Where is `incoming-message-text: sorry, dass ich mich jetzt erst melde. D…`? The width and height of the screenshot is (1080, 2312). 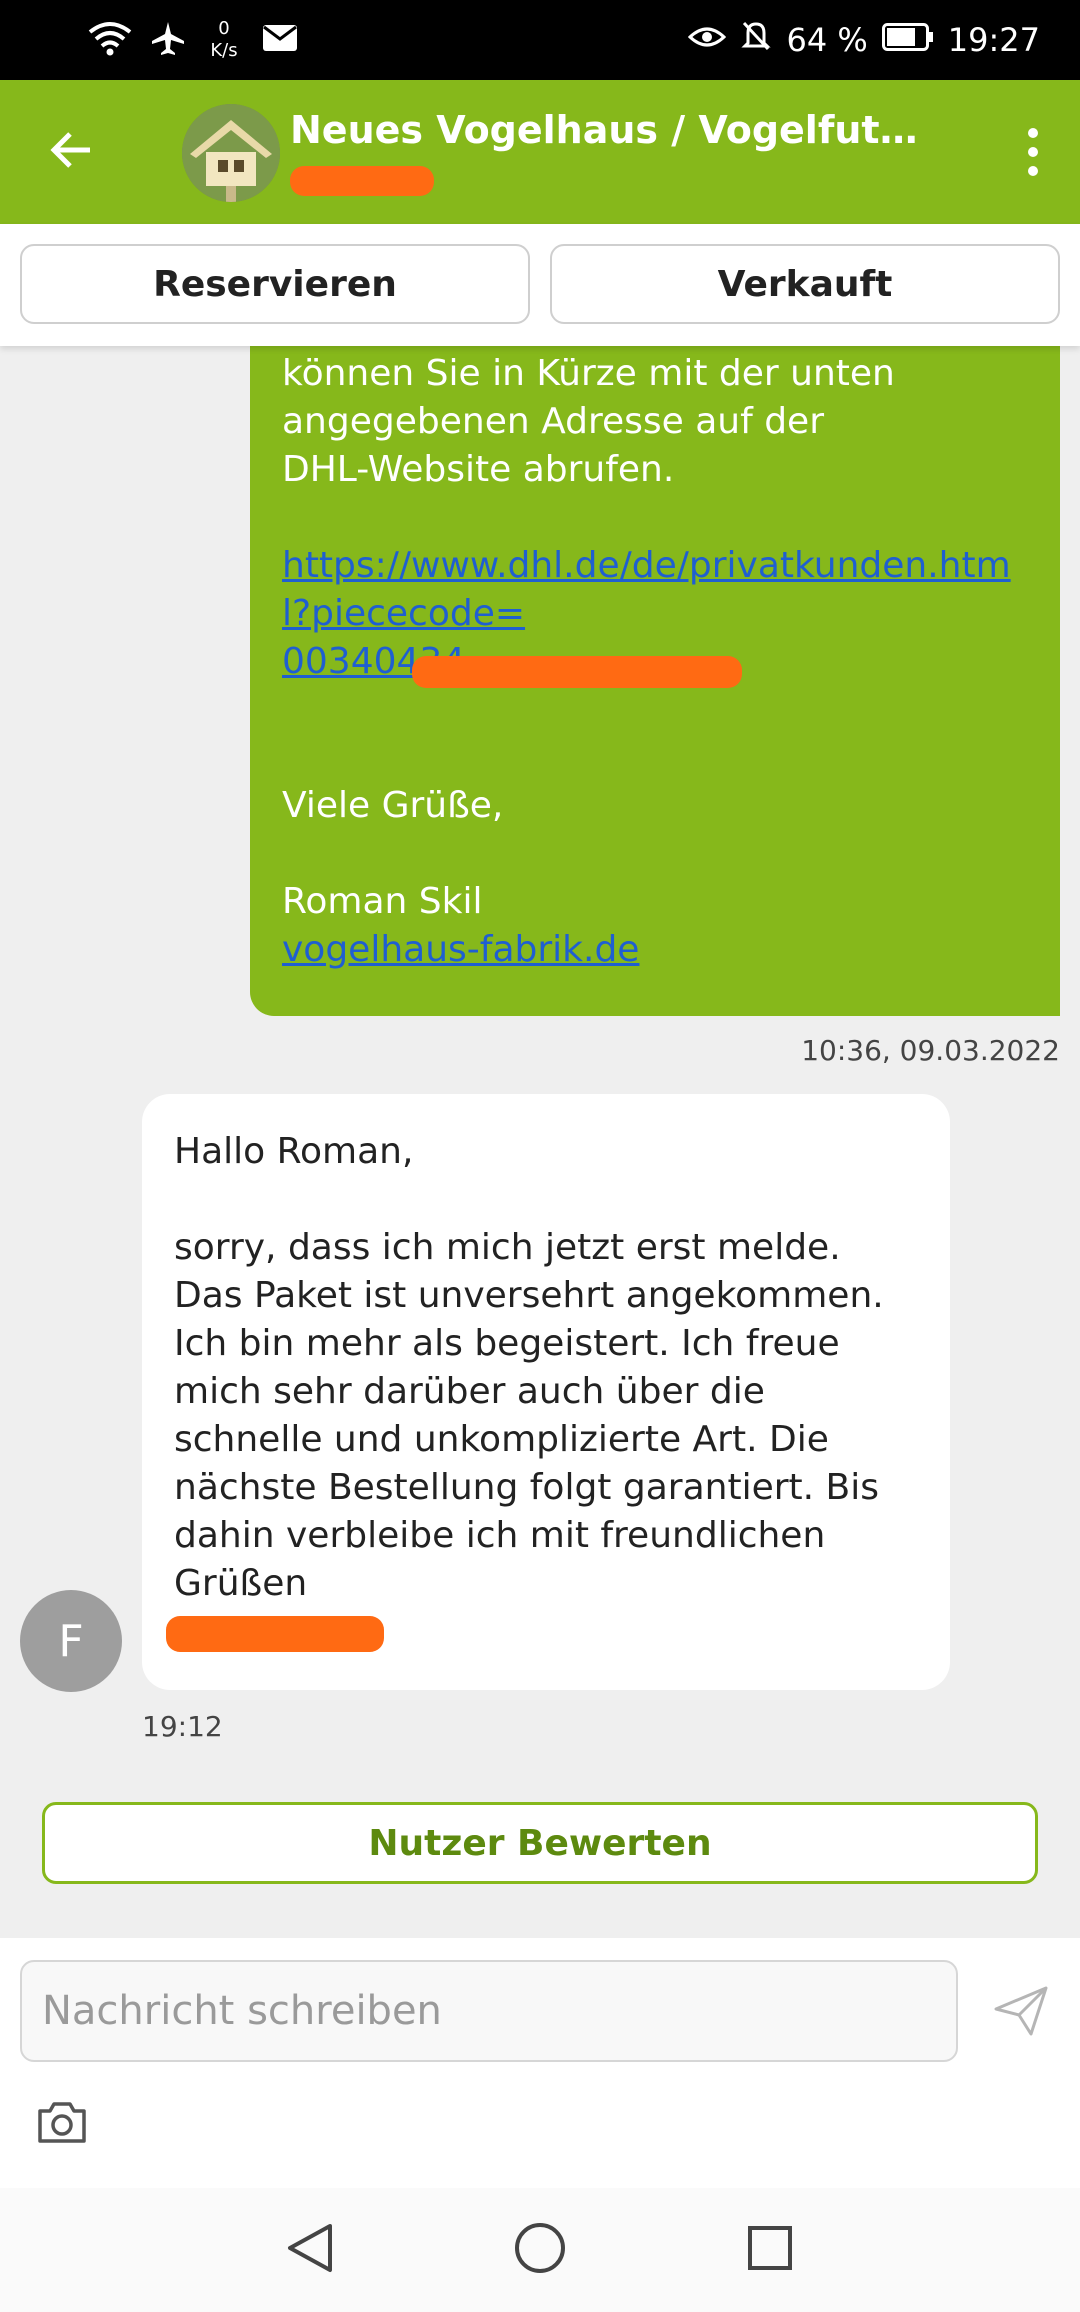
incoming-message-text: sorry, dass ich mich jetzt erst melde. D… is located at coordinates (529, 1415).